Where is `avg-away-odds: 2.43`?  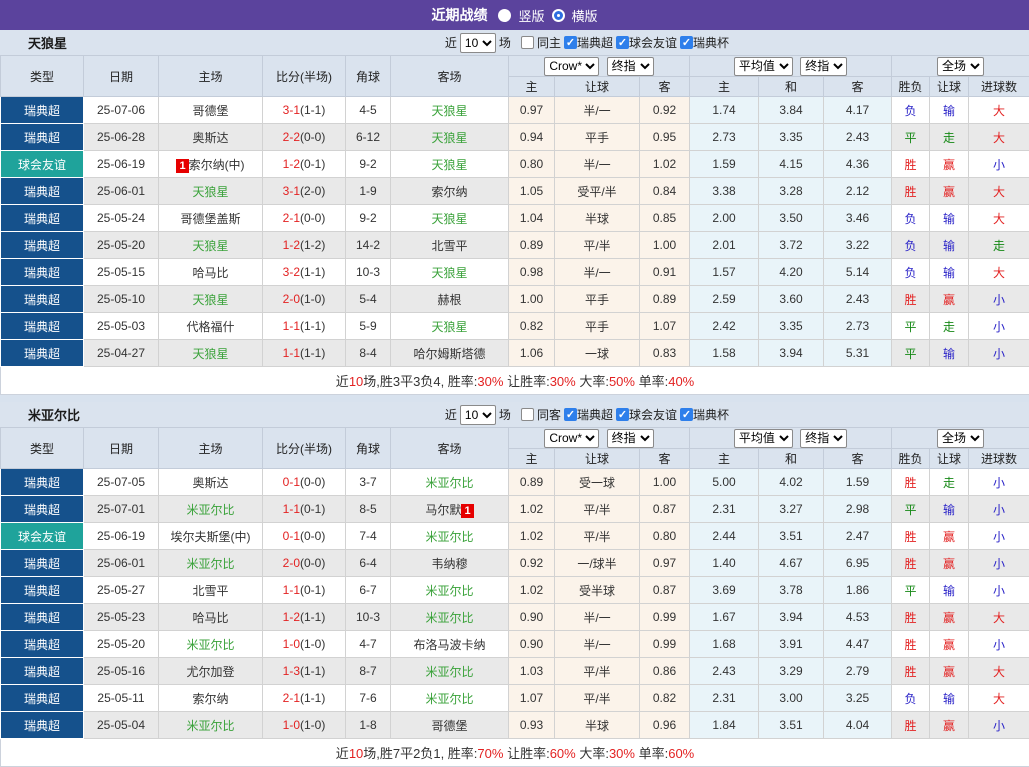
avg-away-odds: 2.43 is located at coordinates (858, 299).